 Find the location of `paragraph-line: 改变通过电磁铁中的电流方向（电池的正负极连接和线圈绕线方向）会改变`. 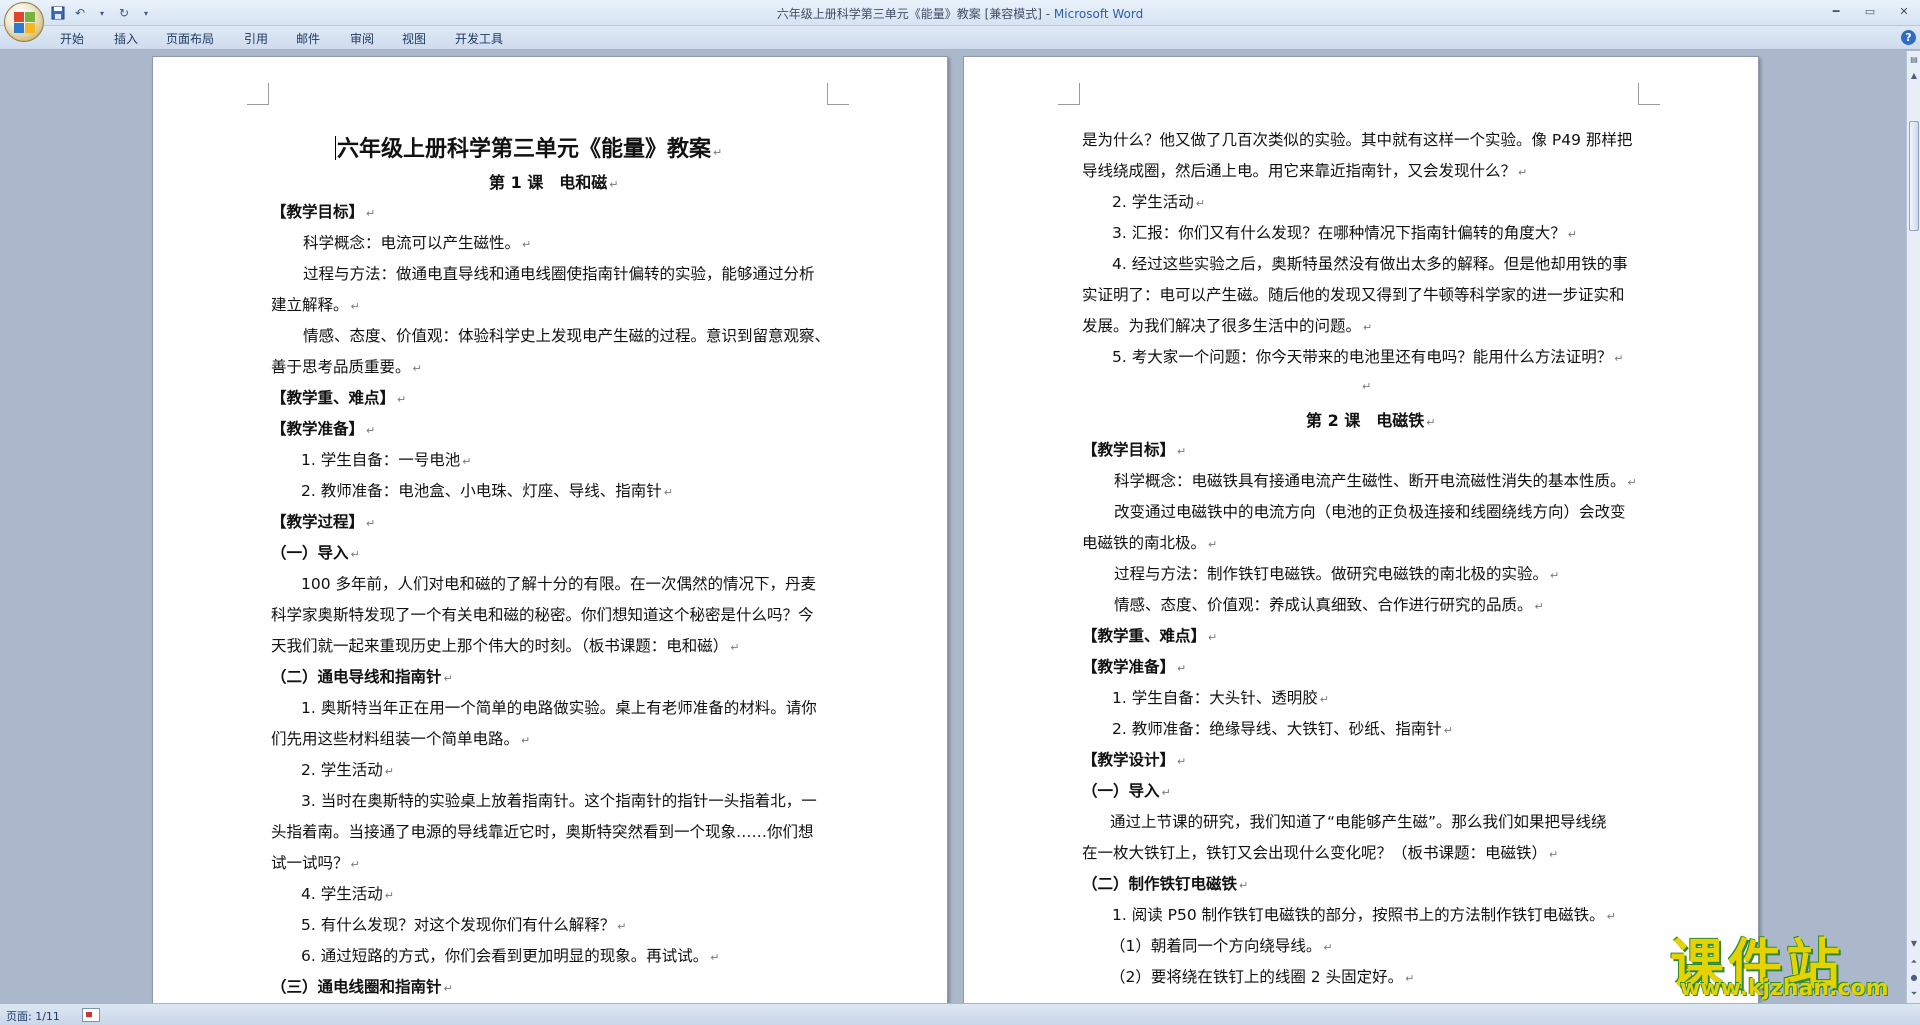

paragraph-line: 改变通过电磁铁中的电流方向（电池的正负极连接和线圈绕线方向）会改变 is located at coordinates (1370, 512).